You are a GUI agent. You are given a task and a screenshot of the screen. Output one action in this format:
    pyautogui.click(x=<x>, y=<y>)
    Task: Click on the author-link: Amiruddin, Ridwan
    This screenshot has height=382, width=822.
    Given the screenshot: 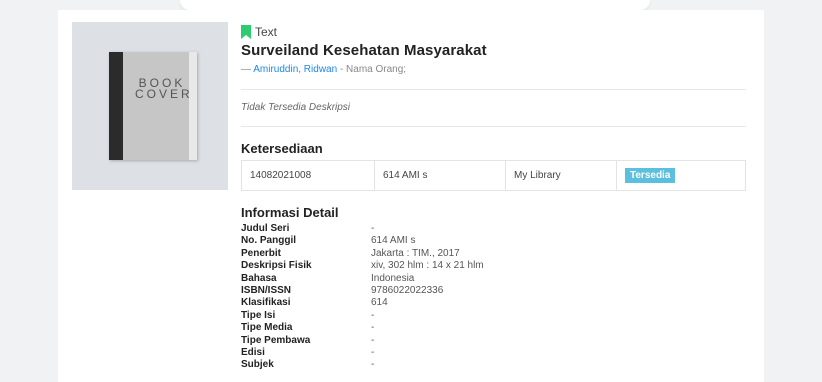 What is the action you would take?
    pyautogui.click(x=295, y=69)
    